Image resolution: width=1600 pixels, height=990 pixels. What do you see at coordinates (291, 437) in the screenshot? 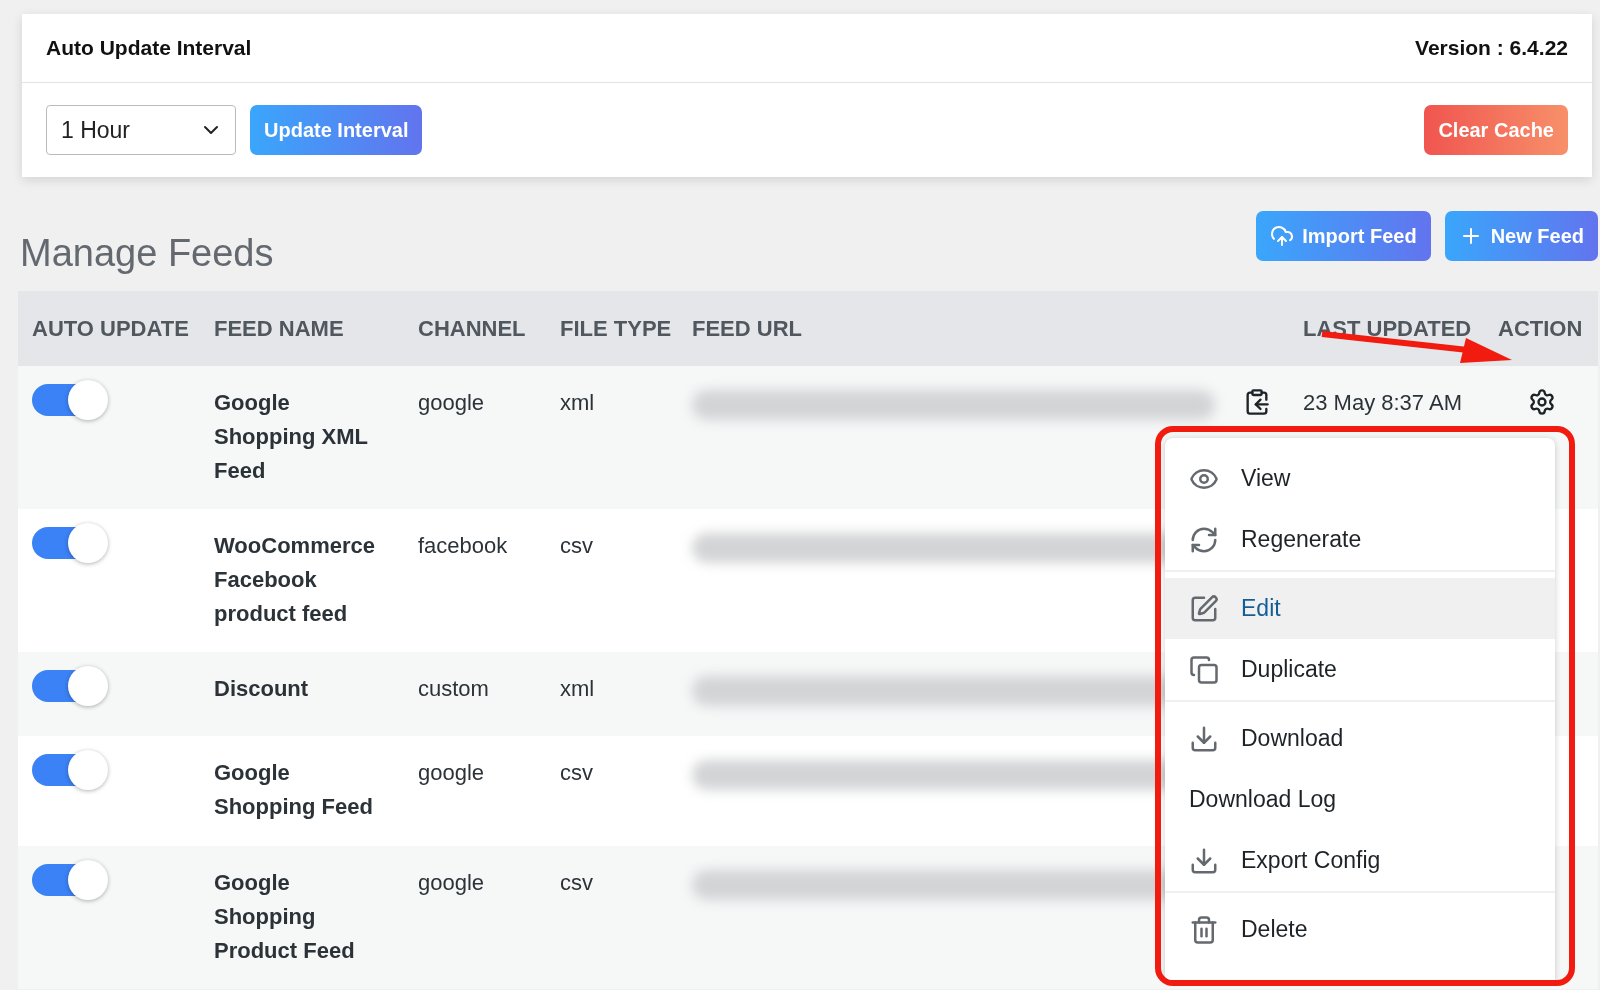
I see `feed-name: Google Shopping XML Feed` at bounding box center [291, 437].